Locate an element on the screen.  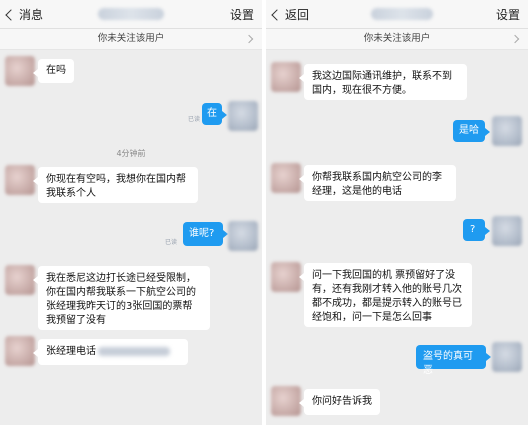
timestamp: 4分钟前 is located at coordinates (131, 153).